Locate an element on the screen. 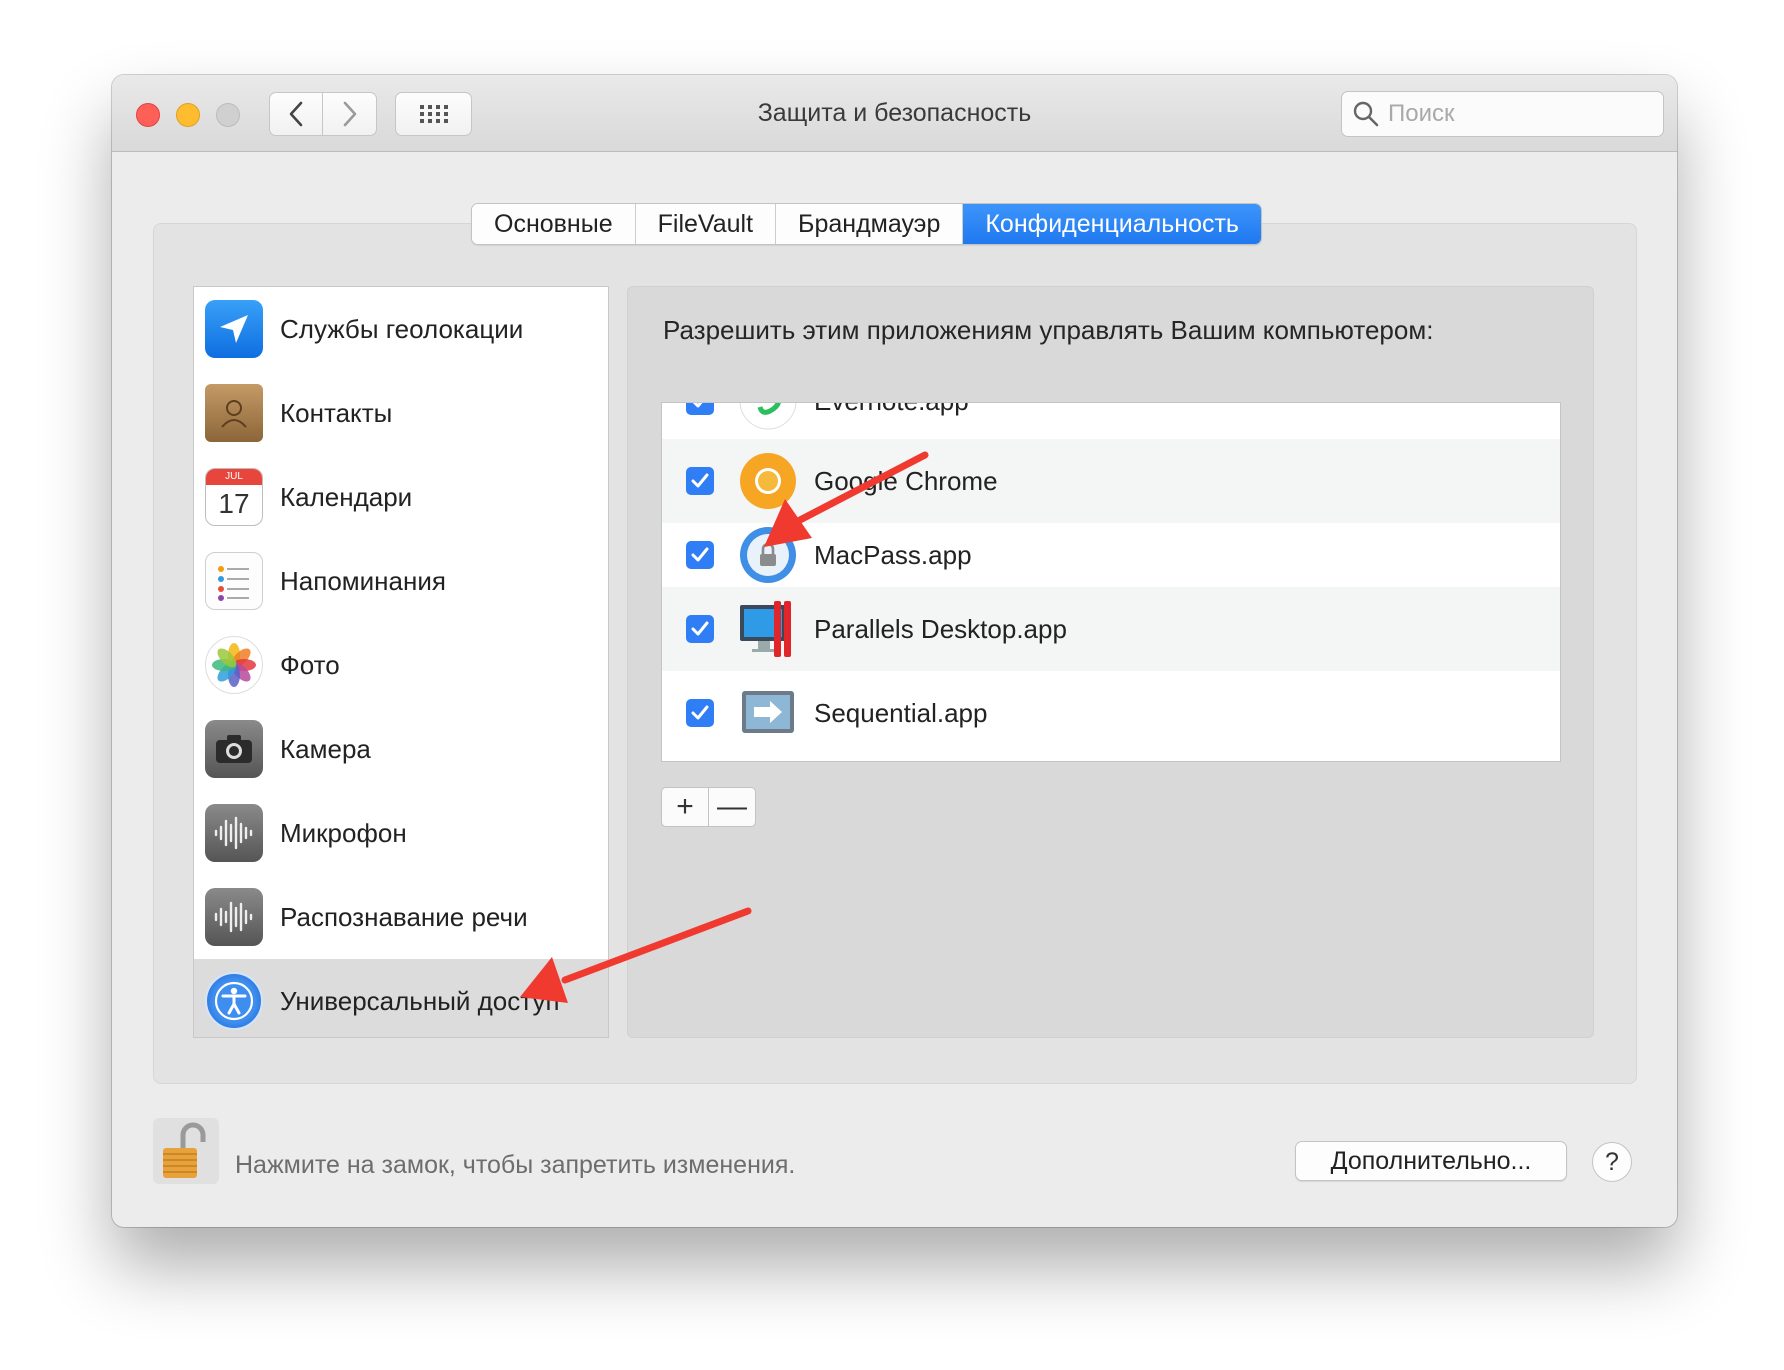 The image size is (1784, 1370). search-icon is located at coordinates (1366, 114).